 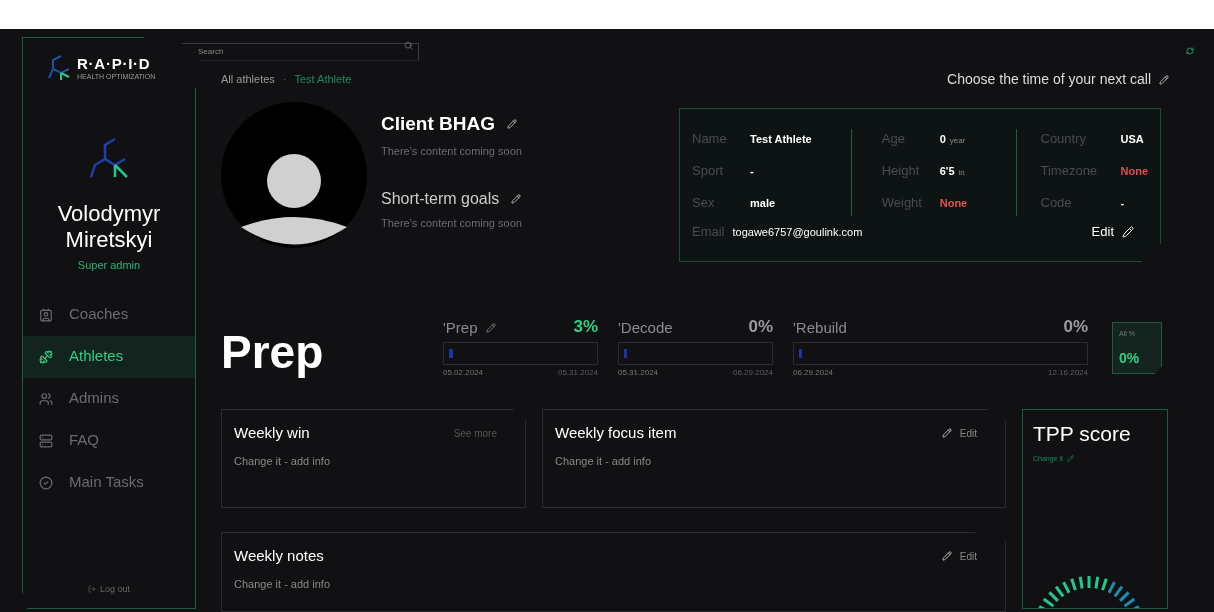 I want to click on field-label: Email, so click(x=708, y=232).